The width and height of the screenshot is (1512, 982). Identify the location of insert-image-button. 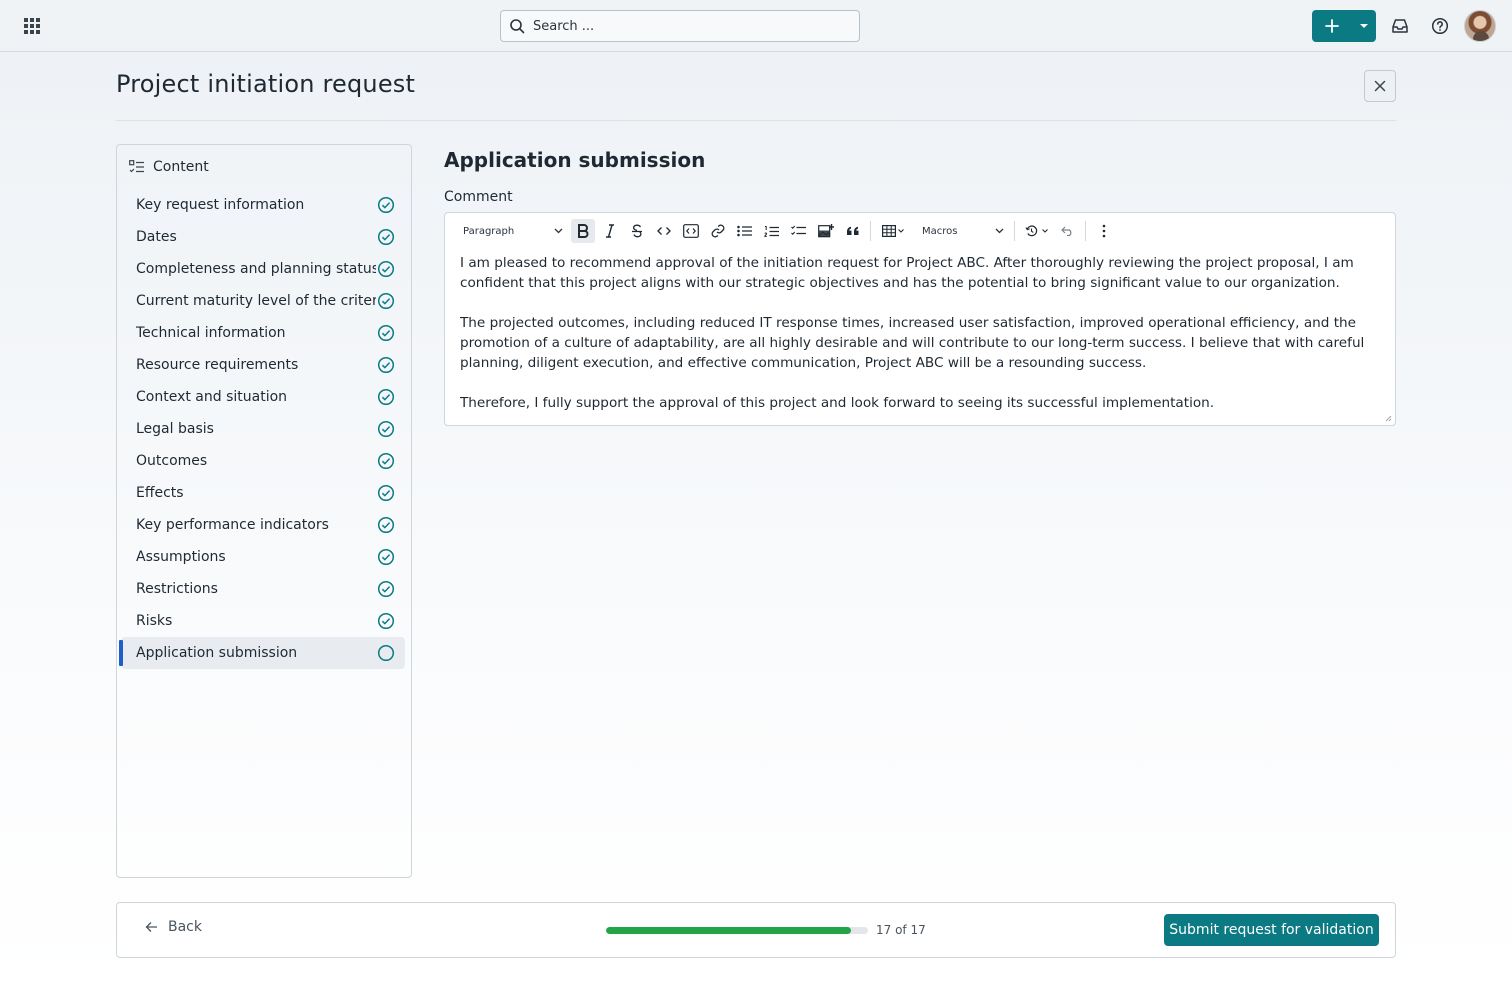
(826, 231).